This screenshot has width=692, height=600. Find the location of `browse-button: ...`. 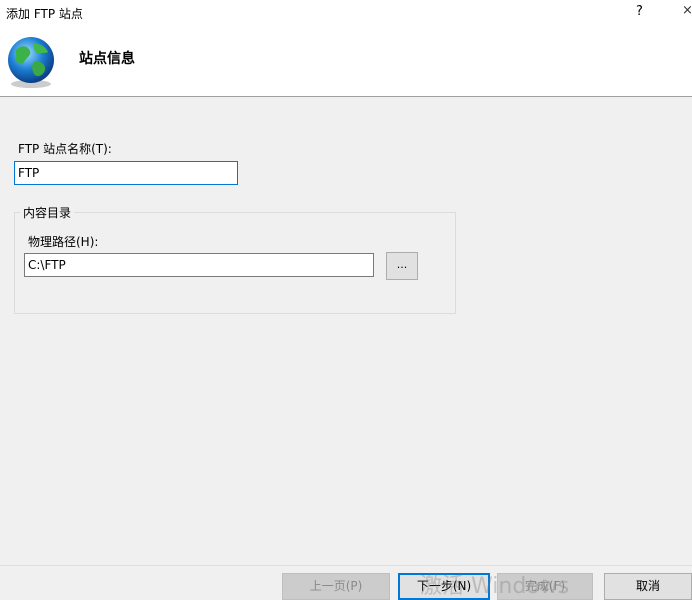

browse-button: ... is located at coordinates (402, 266).